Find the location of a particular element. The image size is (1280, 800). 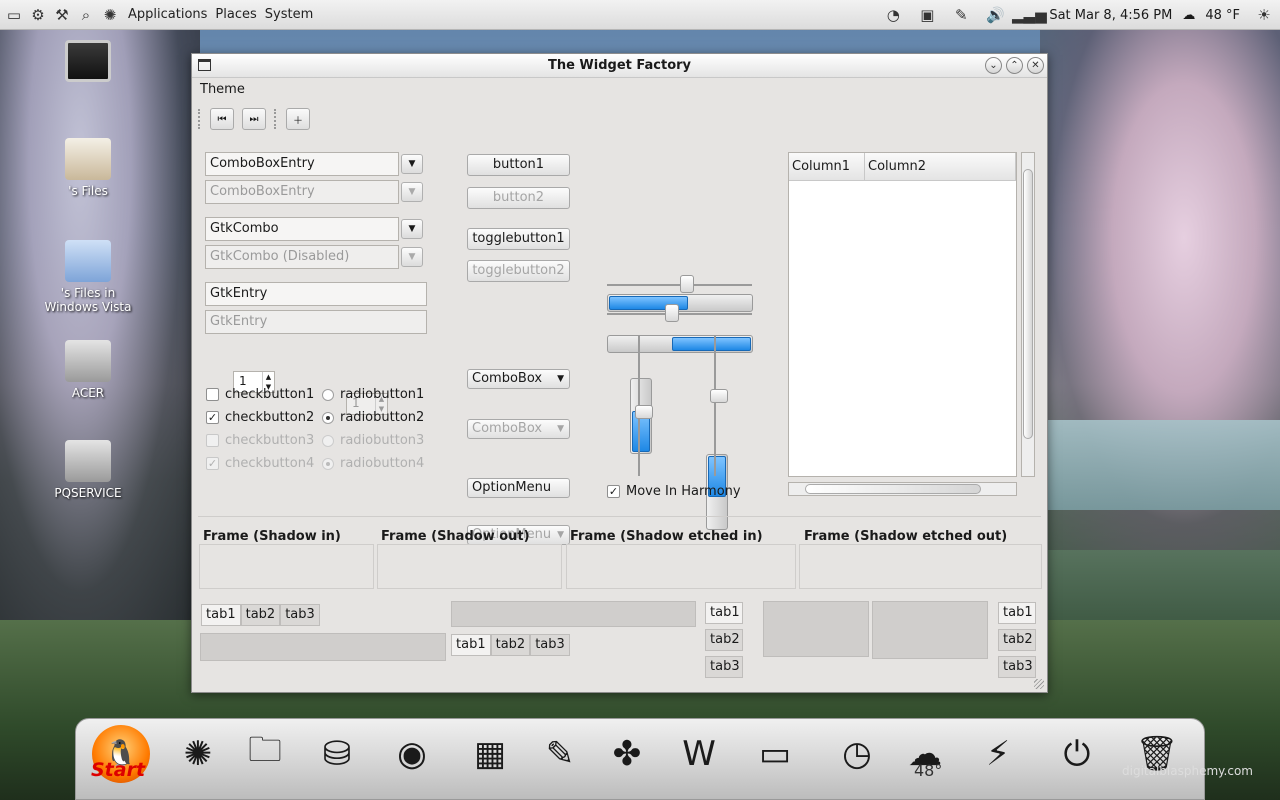

checkbutton-4: ✓ checkbutton4 is located at coordinates (260, 463).